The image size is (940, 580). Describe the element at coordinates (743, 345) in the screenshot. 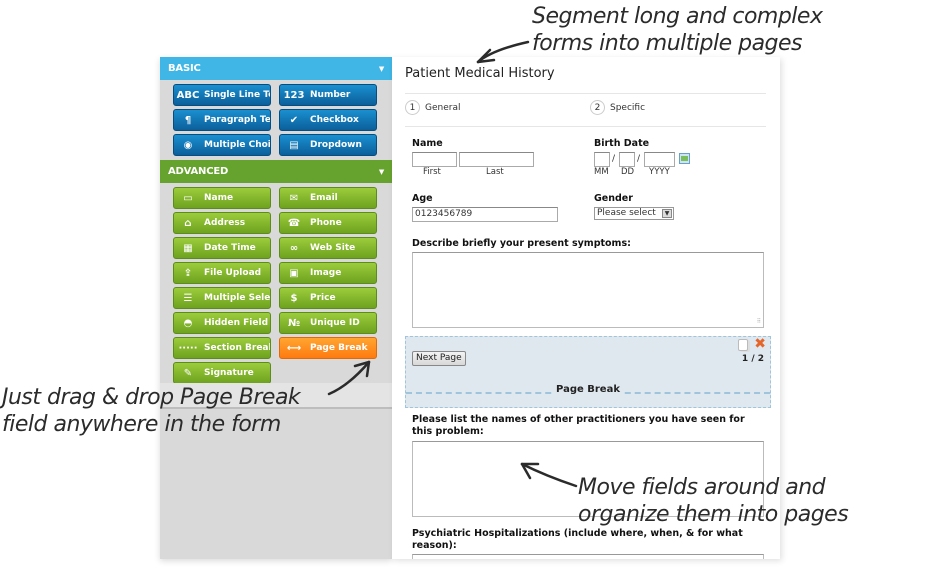

I see `duplicate-icon` at that location.